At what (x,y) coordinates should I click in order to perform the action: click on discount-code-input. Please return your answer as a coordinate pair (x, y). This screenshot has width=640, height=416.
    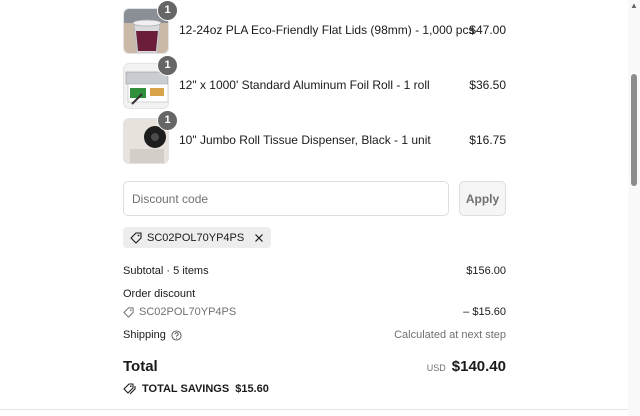
    Looking at the image, I should click on (286, 198).